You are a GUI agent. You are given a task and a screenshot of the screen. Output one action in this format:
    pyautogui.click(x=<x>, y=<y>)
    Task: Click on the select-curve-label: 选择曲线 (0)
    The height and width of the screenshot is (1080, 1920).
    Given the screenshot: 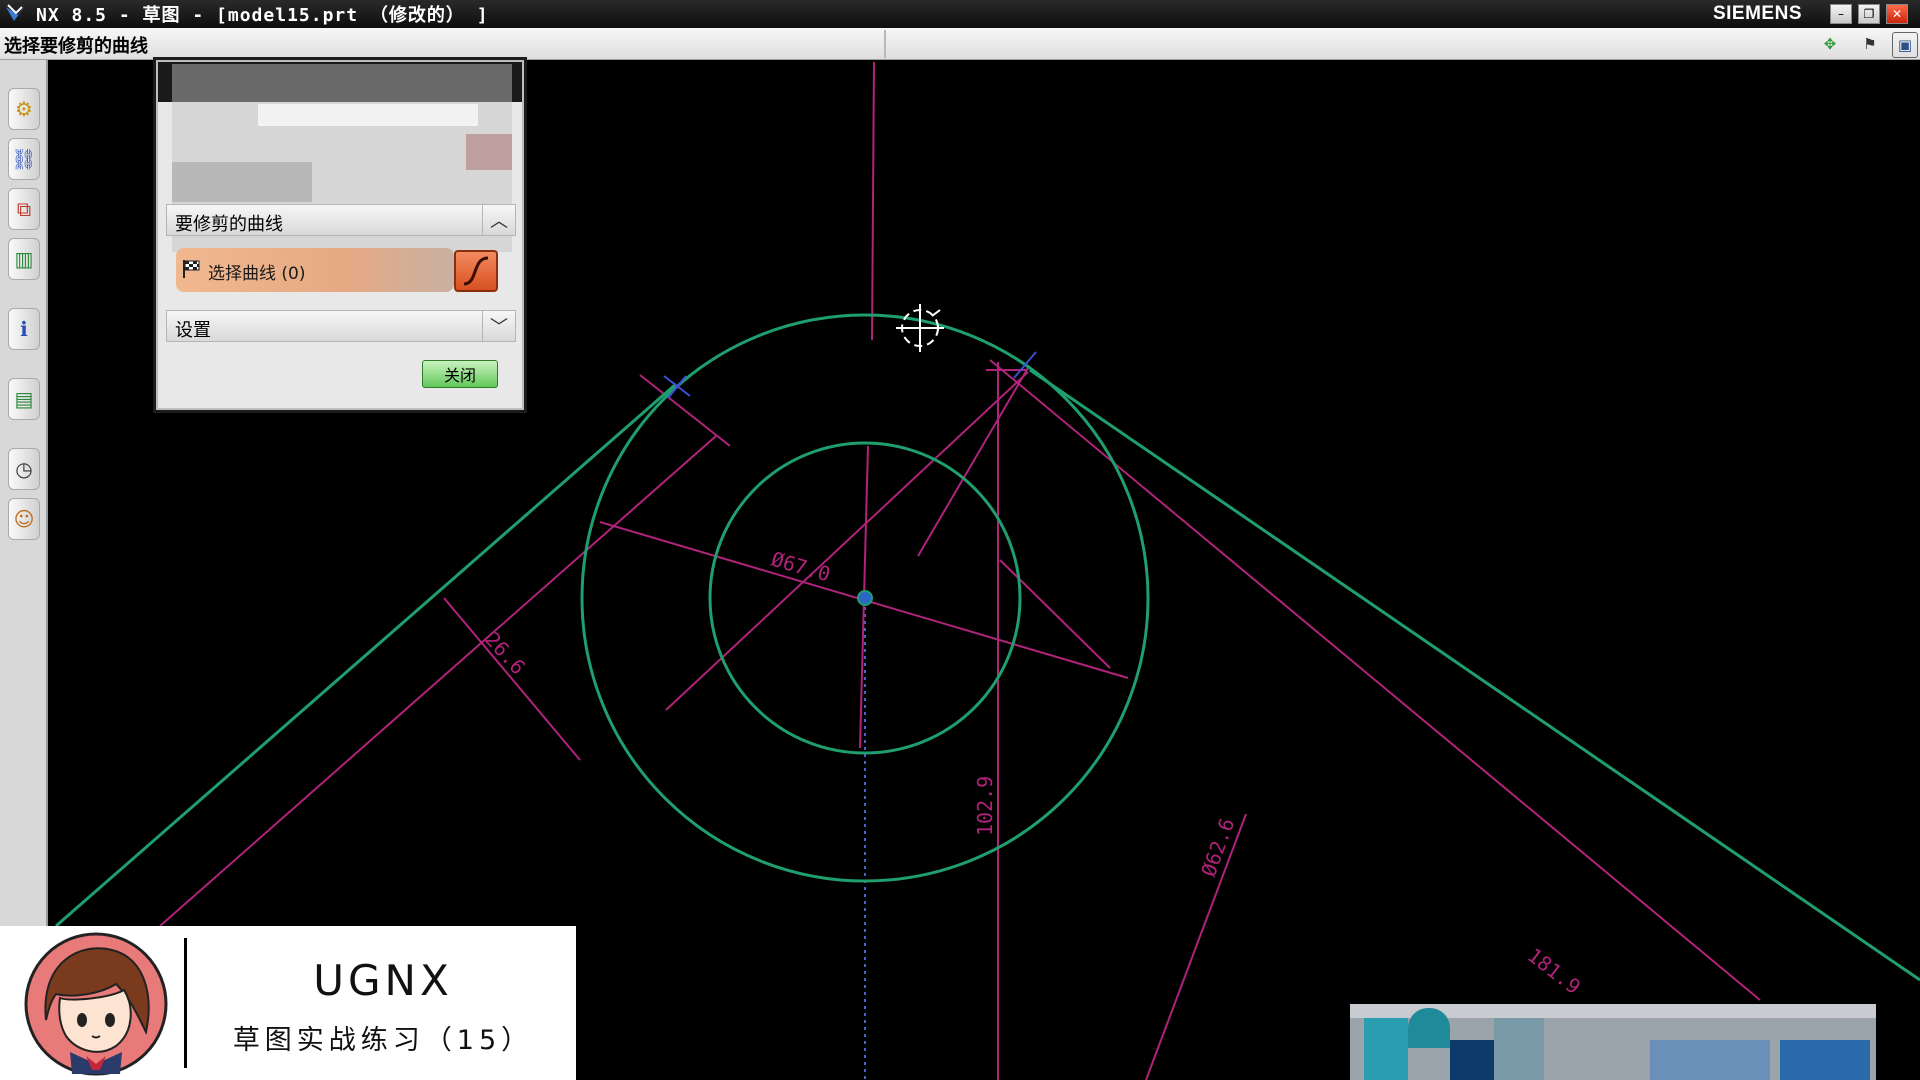 What is the action you would take?
    pyautogui.click(x=257, y=274)
    